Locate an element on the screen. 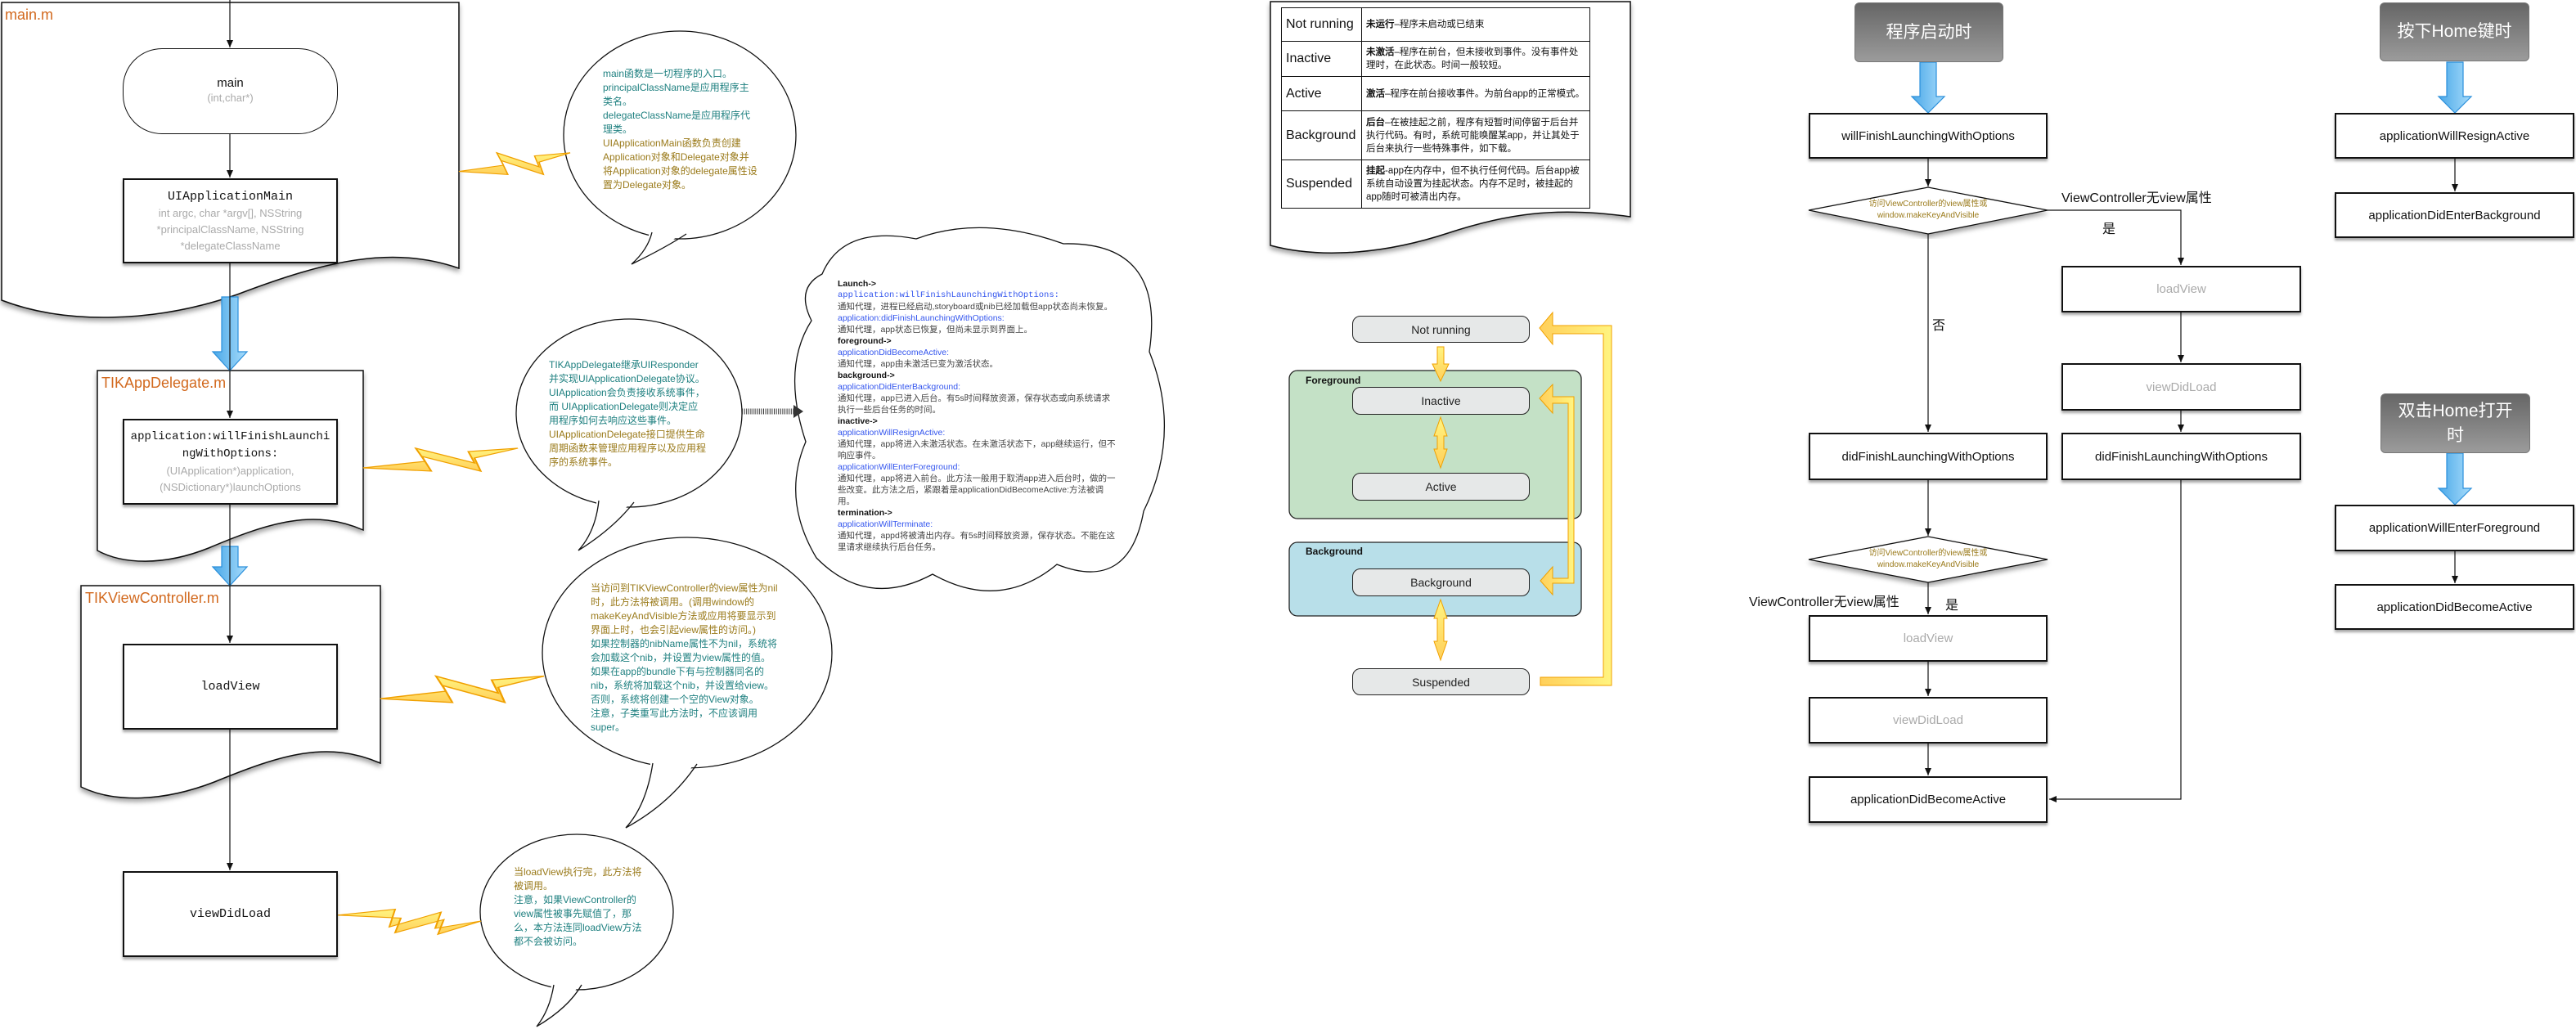  bubble-line: 否则，系统将创建一个空的View对象。 is located at coordinates (675, 699).